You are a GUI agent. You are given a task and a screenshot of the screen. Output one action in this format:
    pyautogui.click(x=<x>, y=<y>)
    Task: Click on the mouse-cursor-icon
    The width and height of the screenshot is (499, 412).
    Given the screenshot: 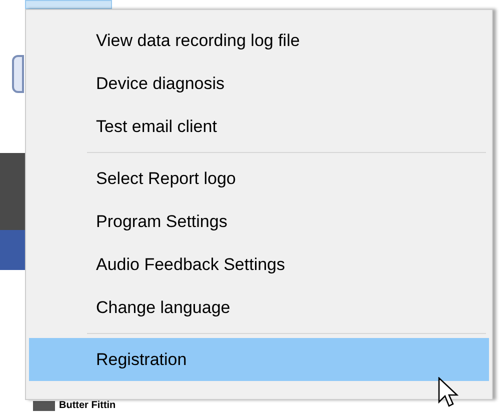 What is the action you would take?
    pyautogui.click(x=448, y=392)
    